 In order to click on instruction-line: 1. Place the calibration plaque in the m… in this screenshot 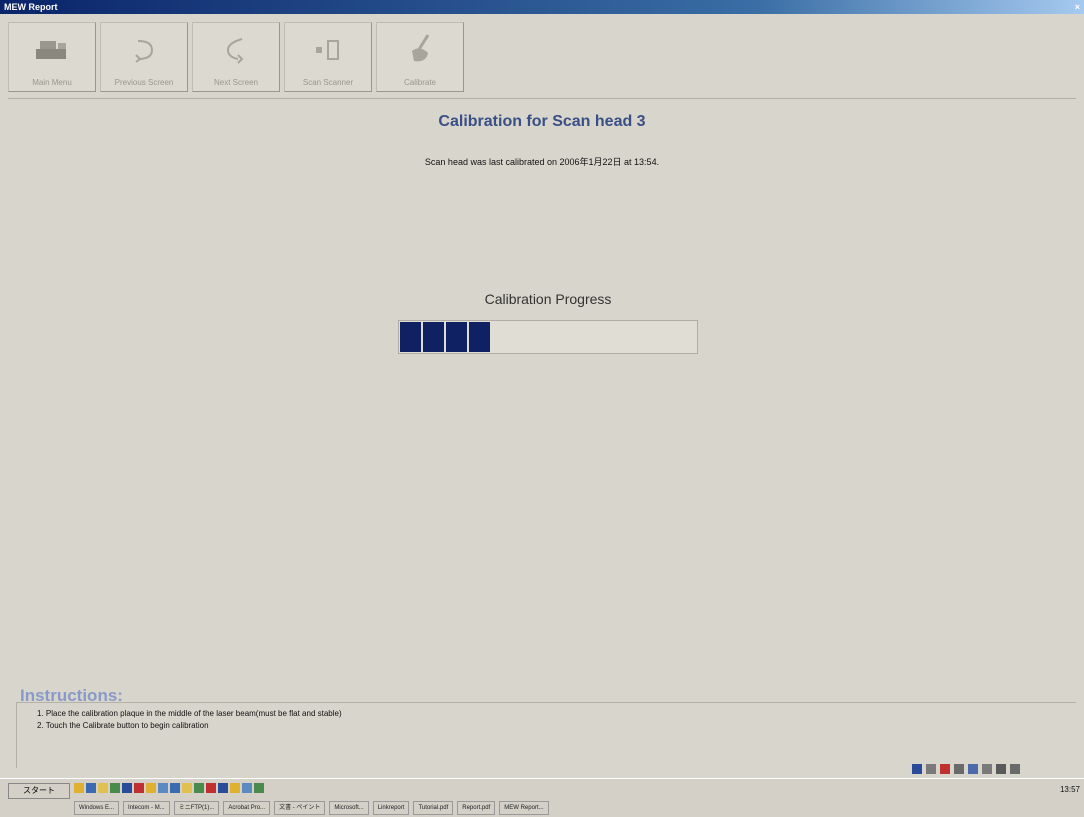, I will do `click(189, 713)`.